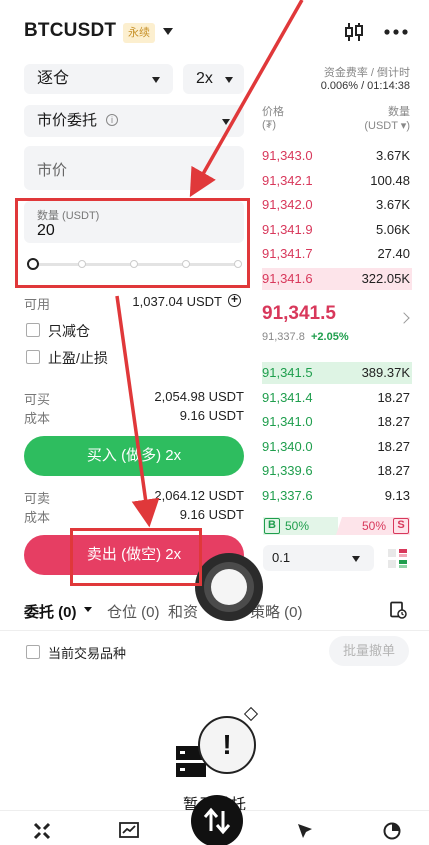 Image resolution: width=429 pixels, height=845 pixels. Describe the element at coordinates (133, 611) in the screenshot. I see `tab-positions: 仓位 (0)` at that location.